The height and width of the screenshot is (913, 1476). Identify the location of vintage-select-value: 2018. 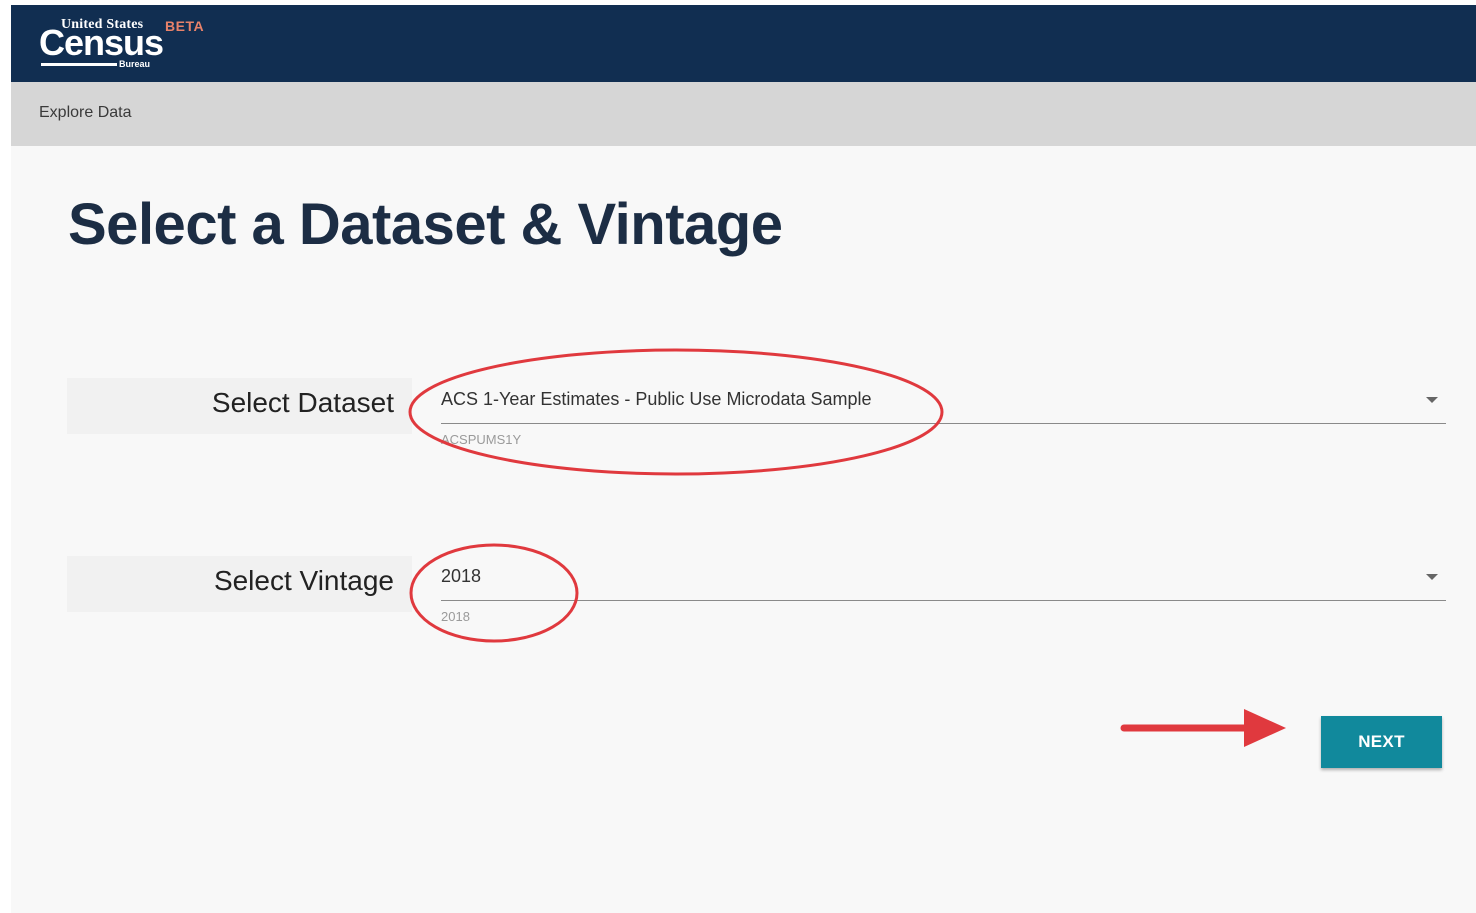
(461, 576).